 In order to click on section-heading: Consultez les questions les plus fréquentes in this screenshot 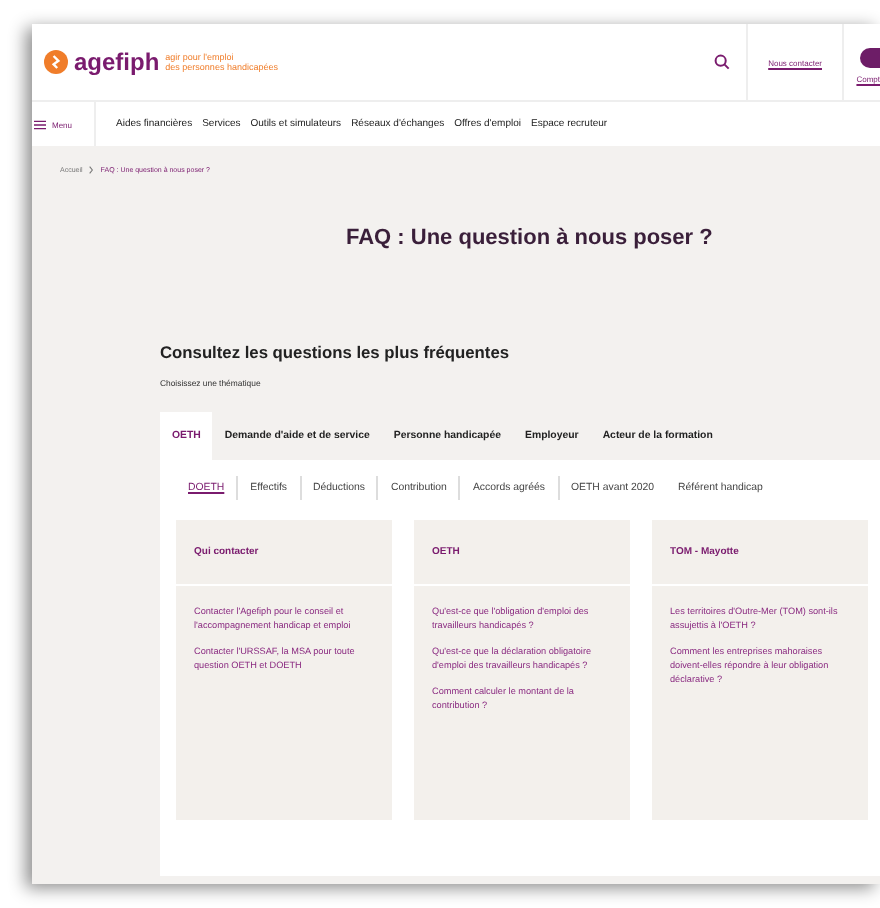, I will do `click(336, 352)`.